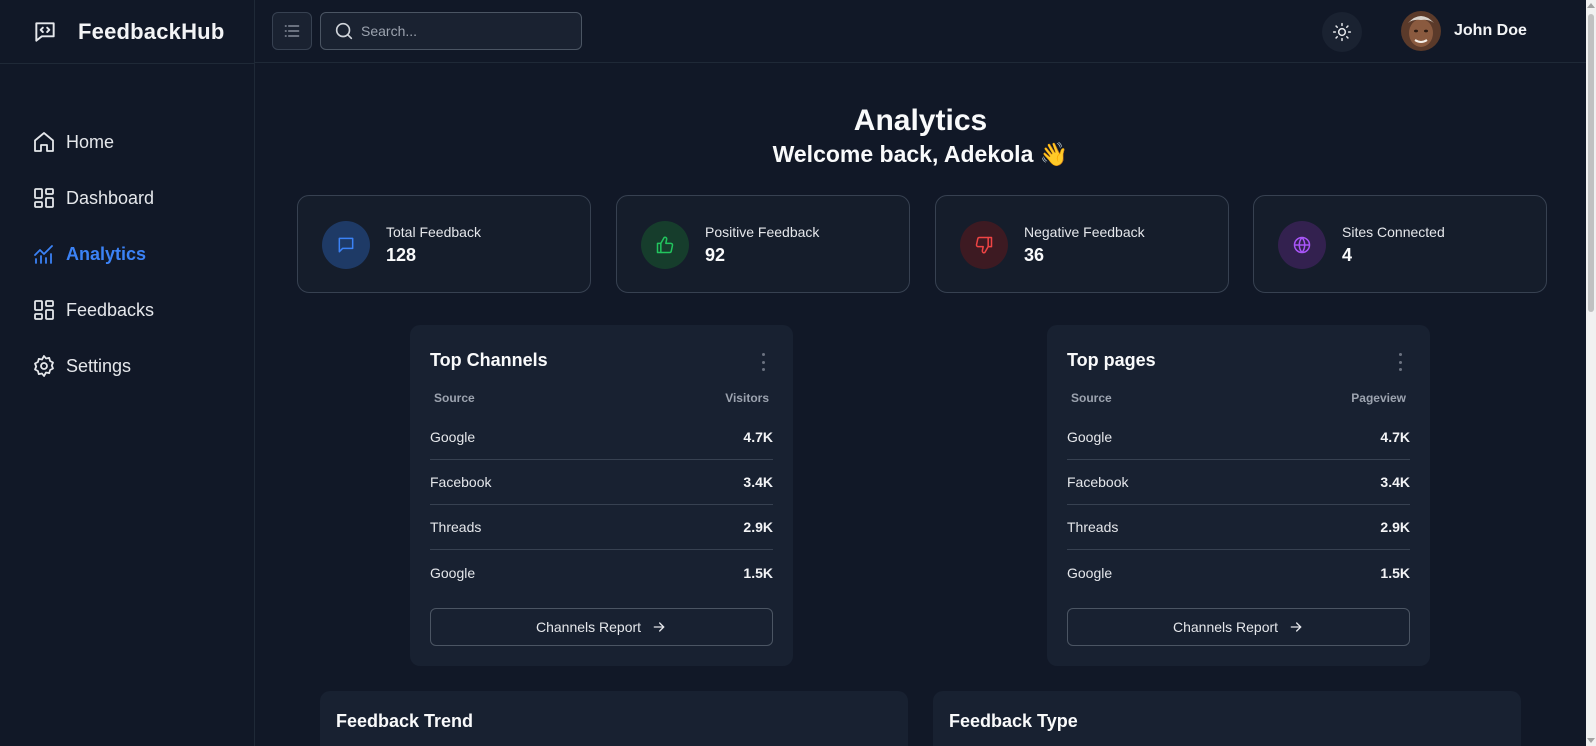  I want to click on scroll-down-arrow, so click(1591, 740).